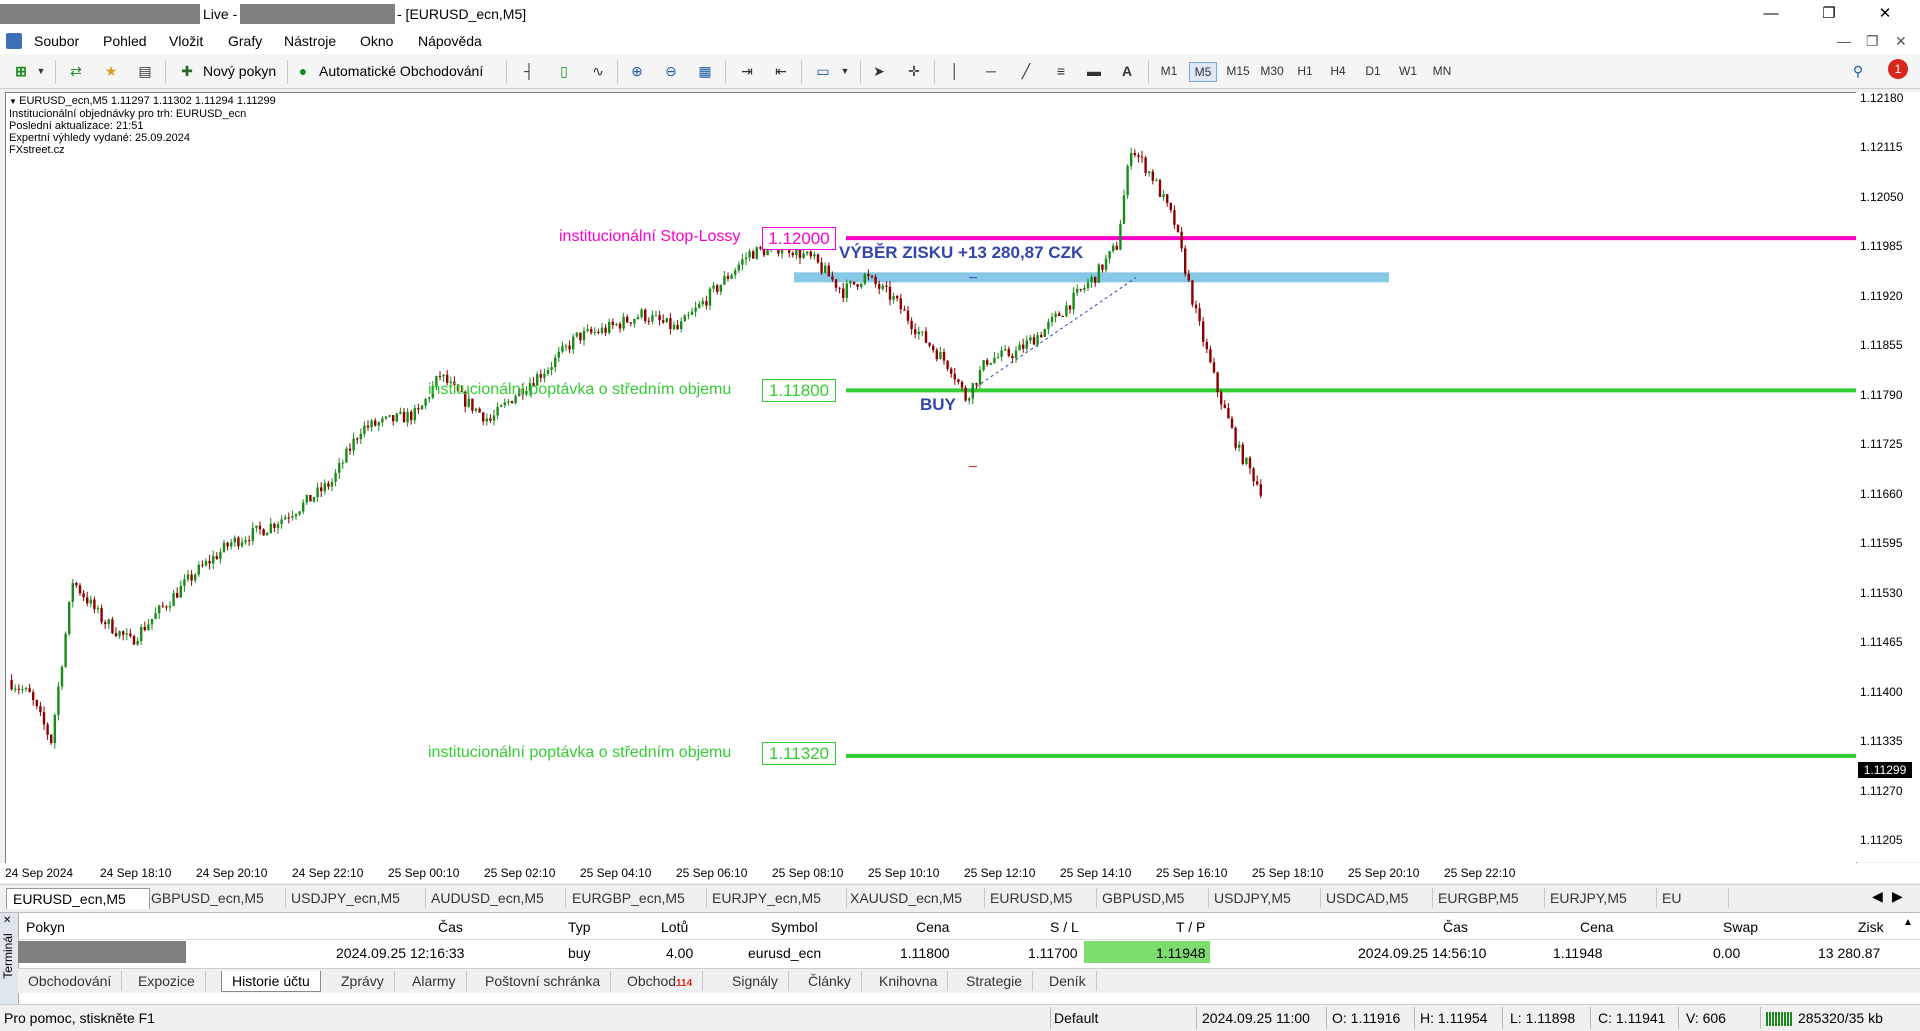 The height and width of the screenshot is (1031, 1920). What do you see at coordinates (637, 71) in the screenshot?
I see `zoom-in-icon: ⊕` at bounding box center [637, 71].